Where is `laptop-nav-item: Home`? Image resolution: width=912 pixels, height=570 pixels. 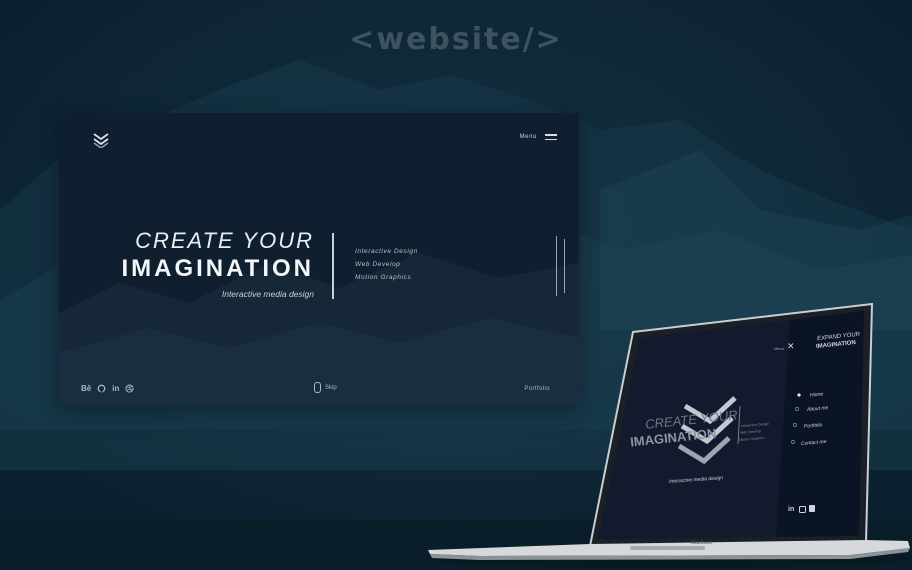
laptop-nav-item: Home is located at coordinates (817, 394).